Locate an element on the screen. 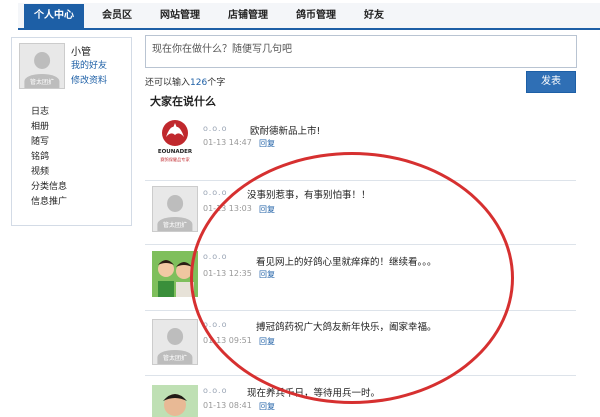  char-counter-prefix: 还可以输入 is located at coordinates (168, 83).